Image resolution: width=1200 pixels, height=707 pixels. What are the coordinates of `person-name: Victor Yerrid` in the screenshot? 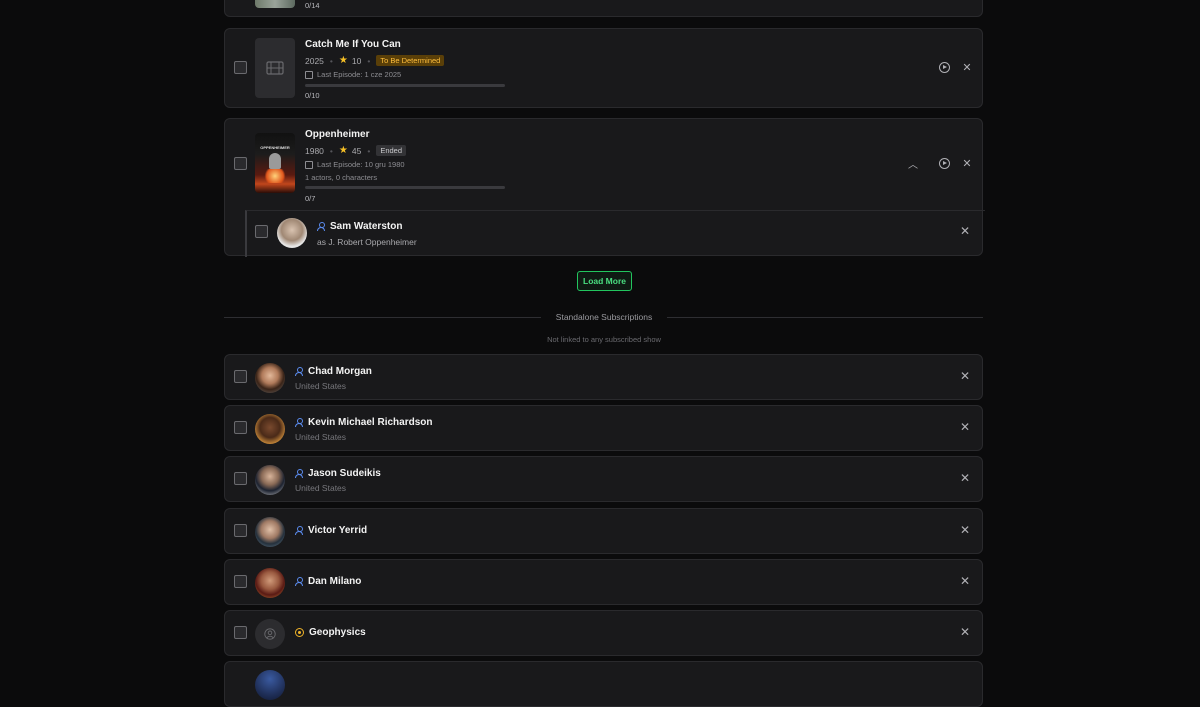 It's located at (331, 530).